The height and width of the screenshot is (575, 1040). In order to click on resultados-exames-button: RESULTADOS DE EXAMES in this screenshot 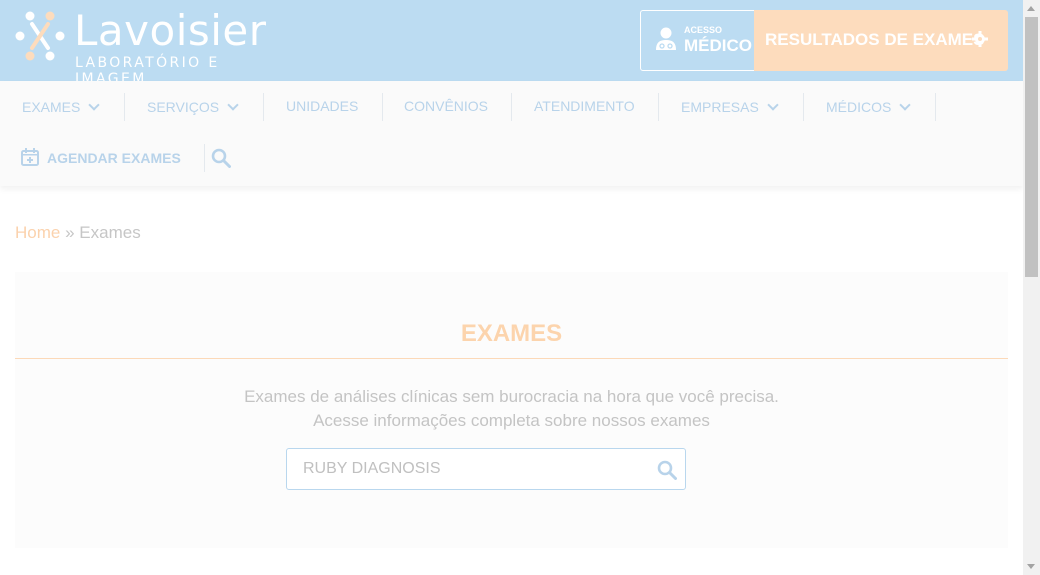, I will do `click(881, 40)`.